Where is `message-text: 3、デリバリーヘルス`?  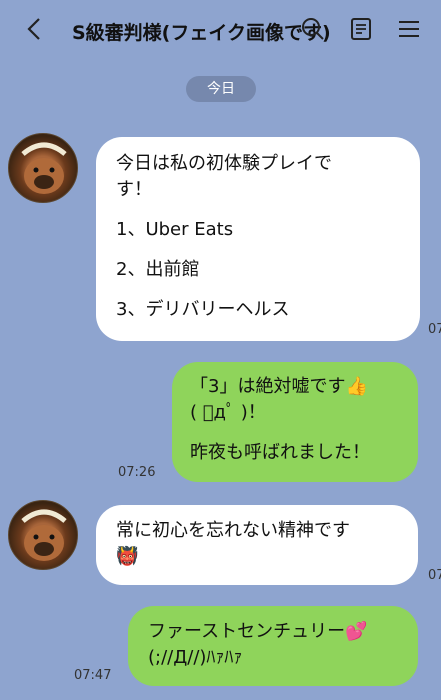 message-text: 3、デリバリーヘルス is located at coordinates (203, 309).